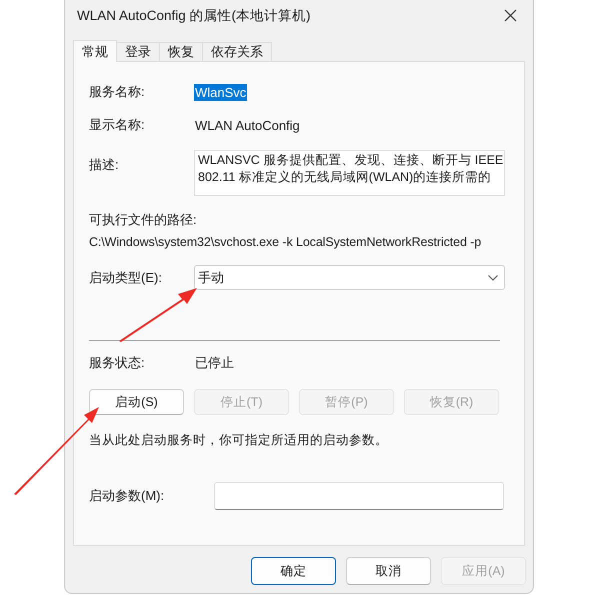  I want to click on field-label: 显示名称:, so click(117, 125).